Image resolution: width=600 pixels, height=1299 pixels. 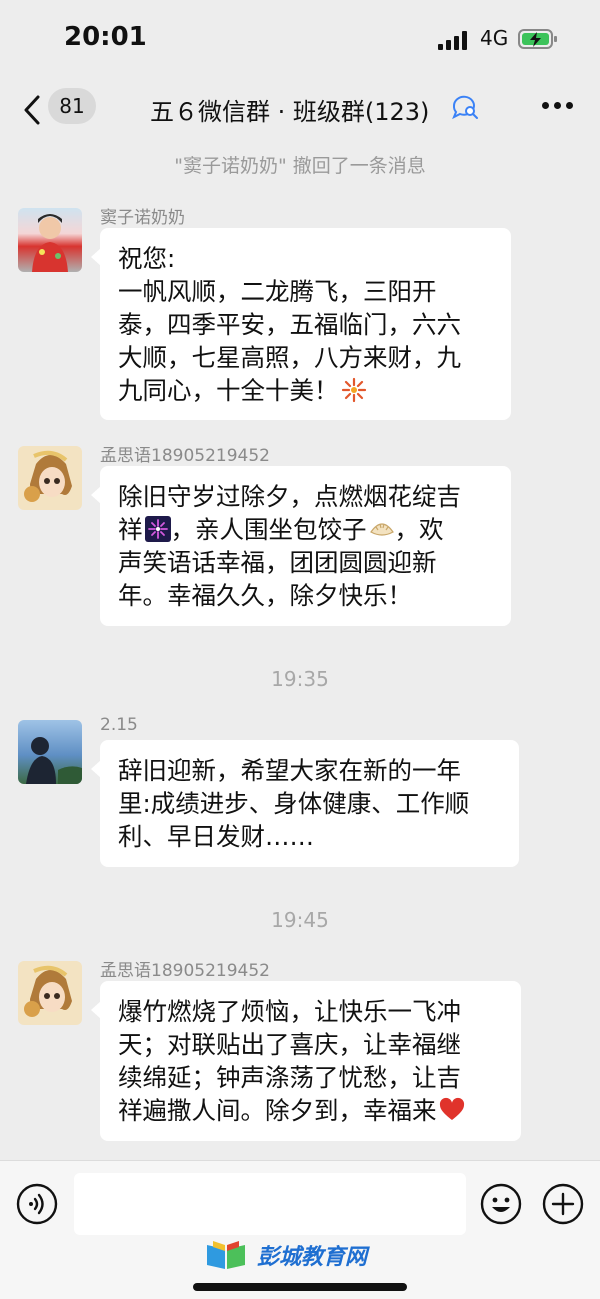 What do you see at coordinates (72, 106) in the screenshot?
I see `unread-count-badge: 81` at bounding box center [72, 106].